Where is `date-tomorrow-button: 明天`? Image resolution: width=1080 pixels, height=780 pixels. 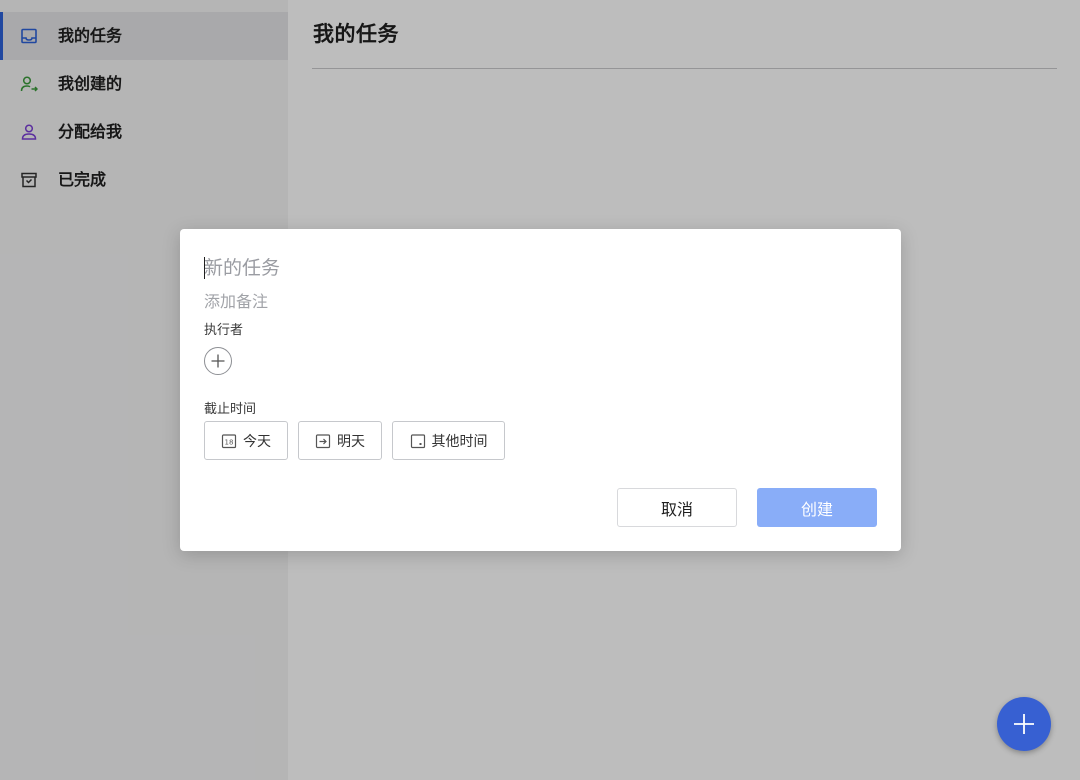 date-tomorrow-button: 明天 is located at coordinates (340, 440).